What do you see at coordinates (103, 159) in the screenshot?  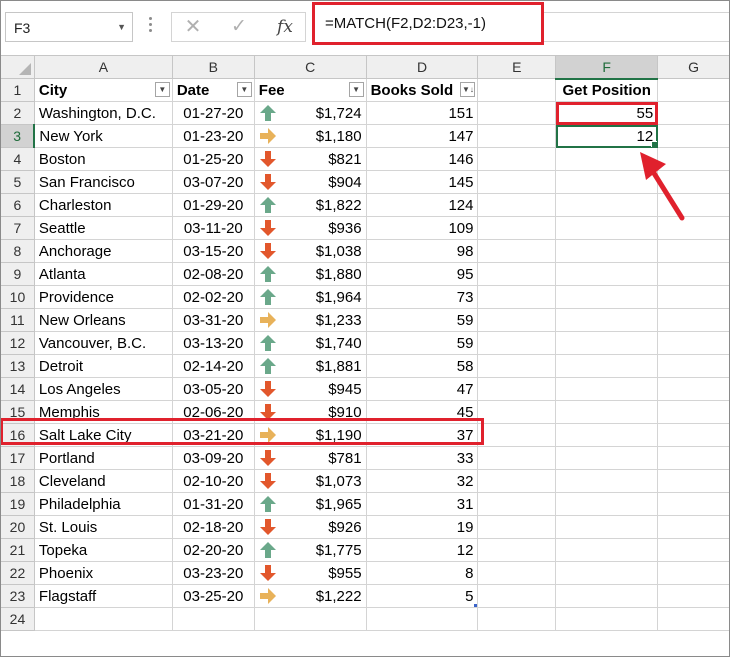 I see `city-cell: Boston` at bounding box center [103, 159].